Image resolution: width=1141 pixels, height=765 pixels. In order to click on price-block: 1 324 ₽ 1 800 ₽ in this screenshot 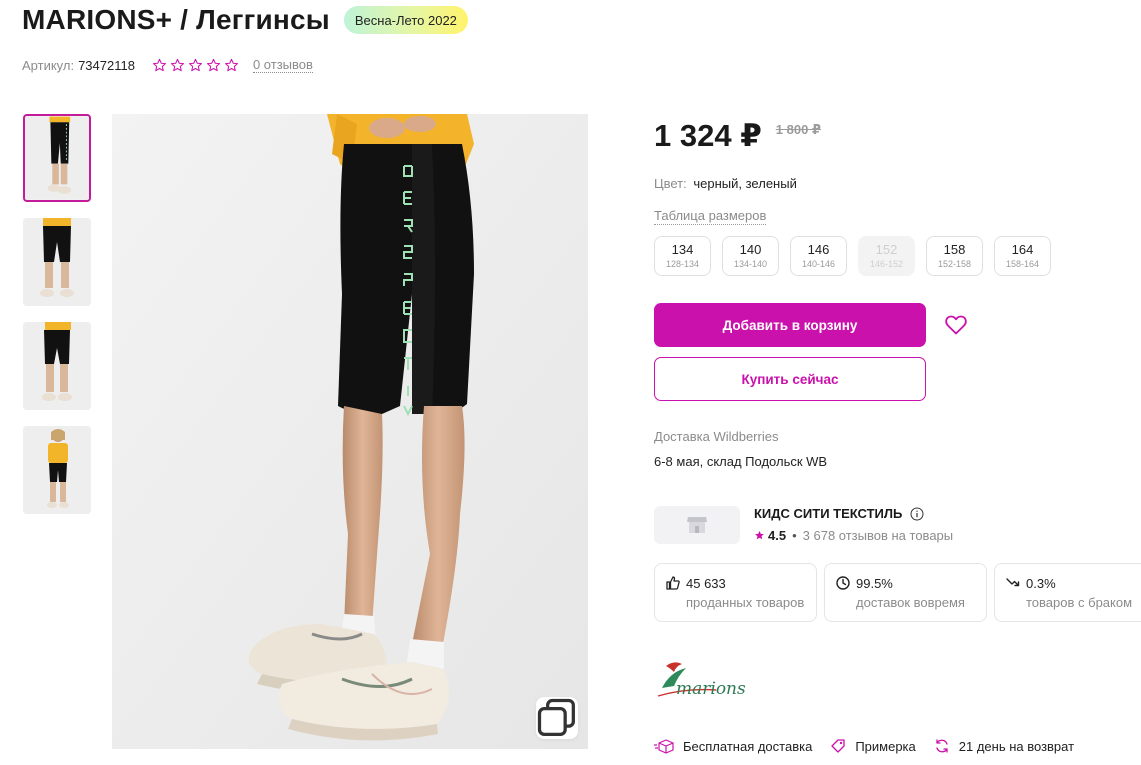, I will do `click(737, 138)`.